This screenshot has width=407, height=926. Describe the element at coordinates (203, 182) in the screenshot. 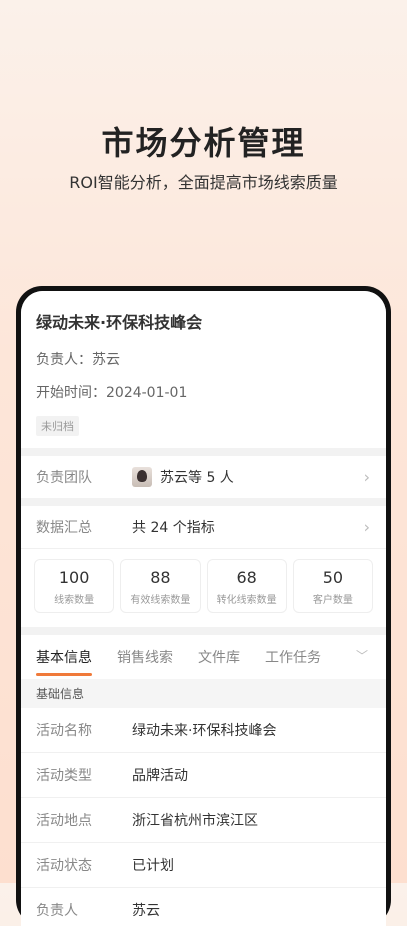

I see `hero-subtitle: ROI智能分析，全面提高市场线索质量` at that location.